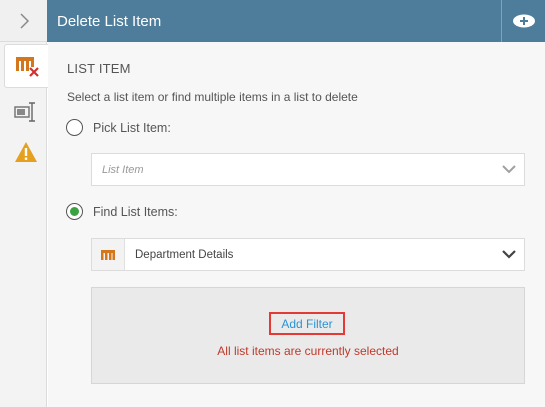 The height and width of the screenshot is (407, 545). What do you see at coordinates (308, 169) in the screenshot?
I see `list-item-select: List Item` at bounding box center [308, 169].